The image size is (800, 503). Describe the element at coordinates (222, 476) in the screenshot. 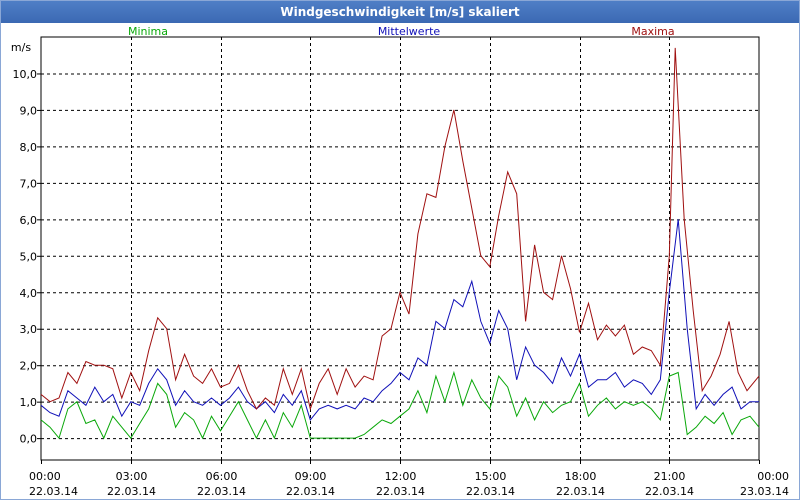

I see `x-tick-time-label: 06:00` at that location.